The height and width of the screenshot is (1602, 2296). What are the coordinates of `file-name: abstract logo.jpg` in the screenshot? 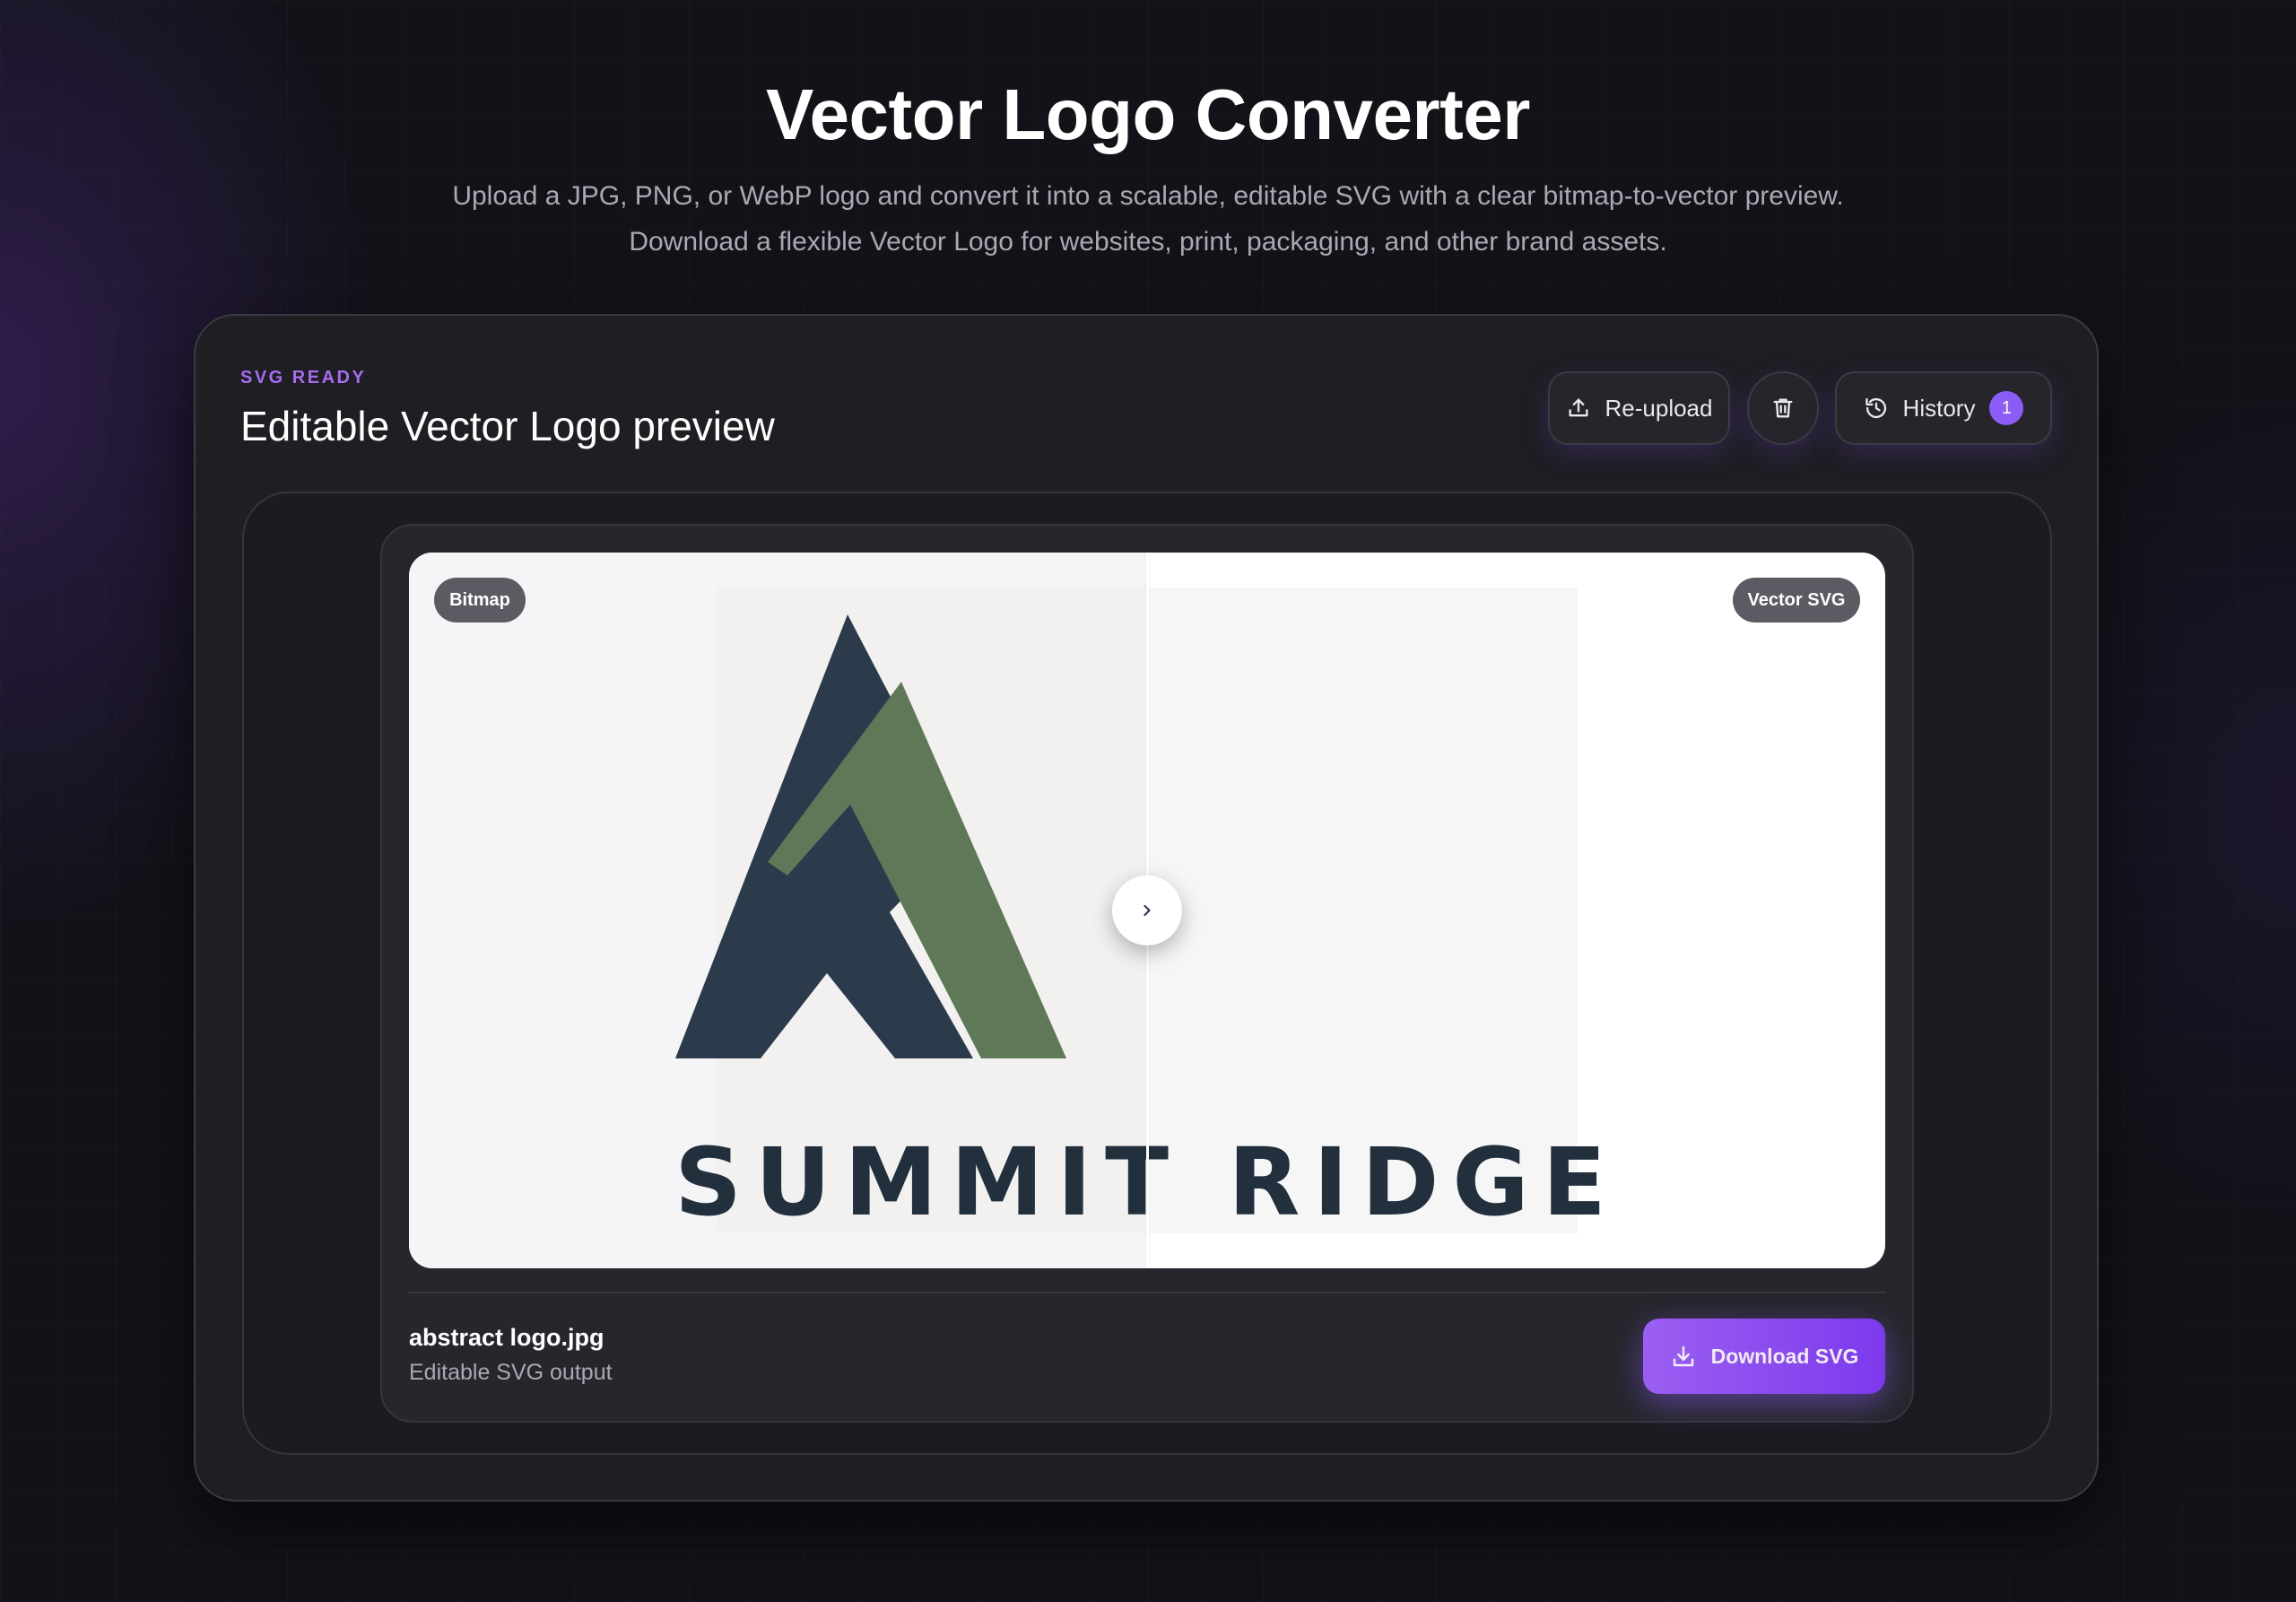 It's located at (506, 1338).